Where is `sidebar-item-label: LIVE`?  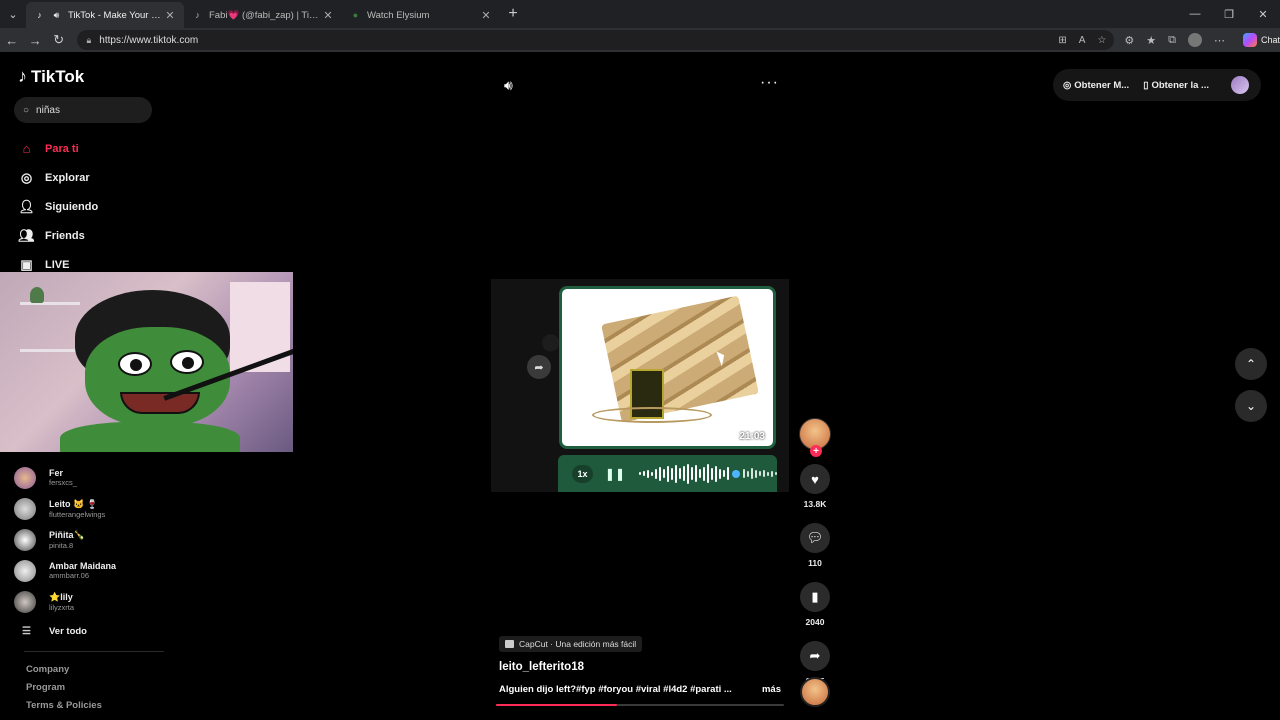 sidebar-item-label: LIVE is located at coordinates (57, 264).